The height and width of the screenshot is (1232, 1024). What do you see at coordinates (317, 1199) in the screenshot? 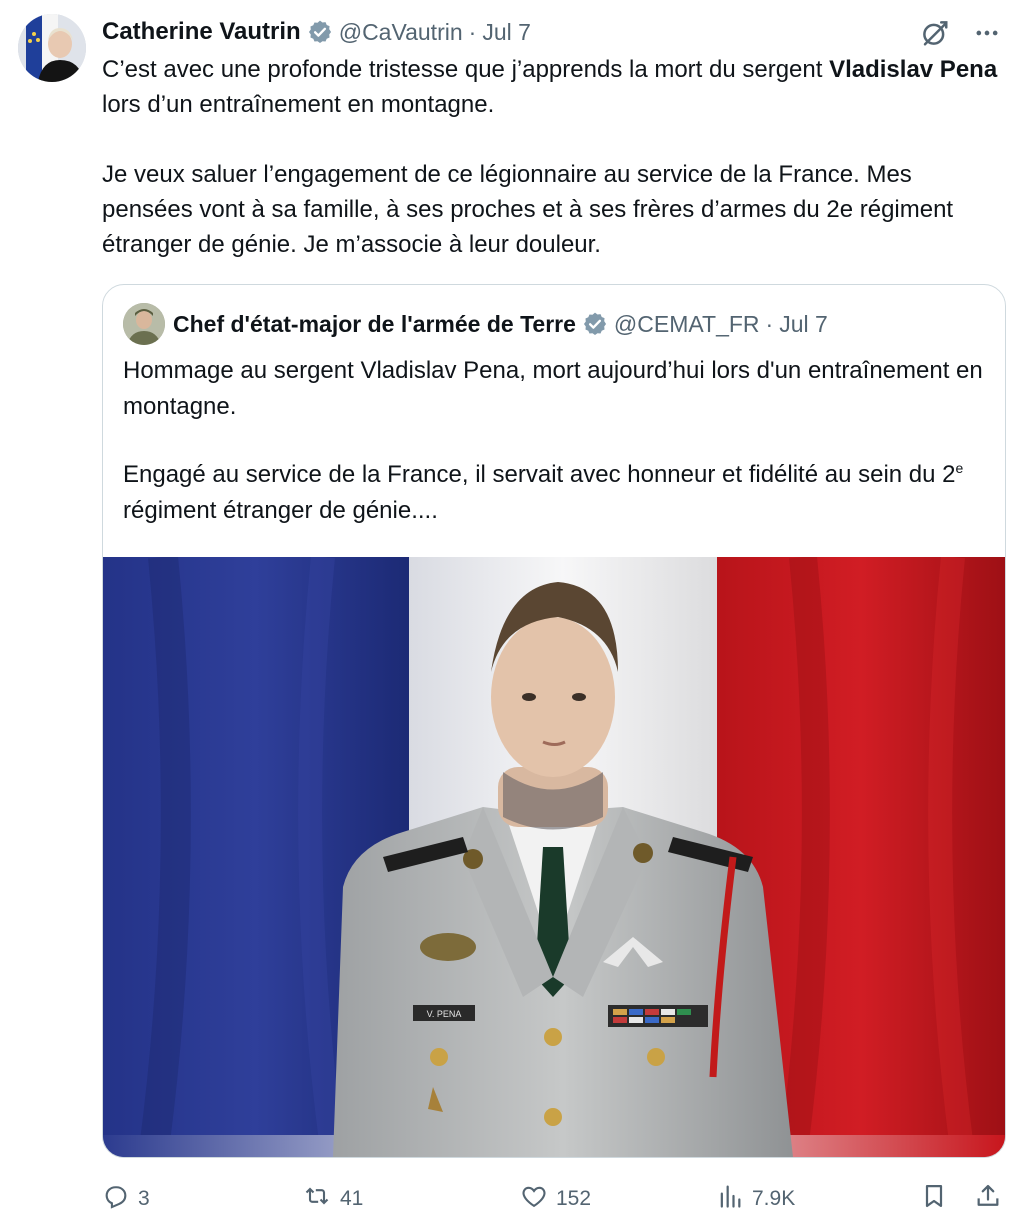
I see `repost-icon` at bounding box center [317, 1199].